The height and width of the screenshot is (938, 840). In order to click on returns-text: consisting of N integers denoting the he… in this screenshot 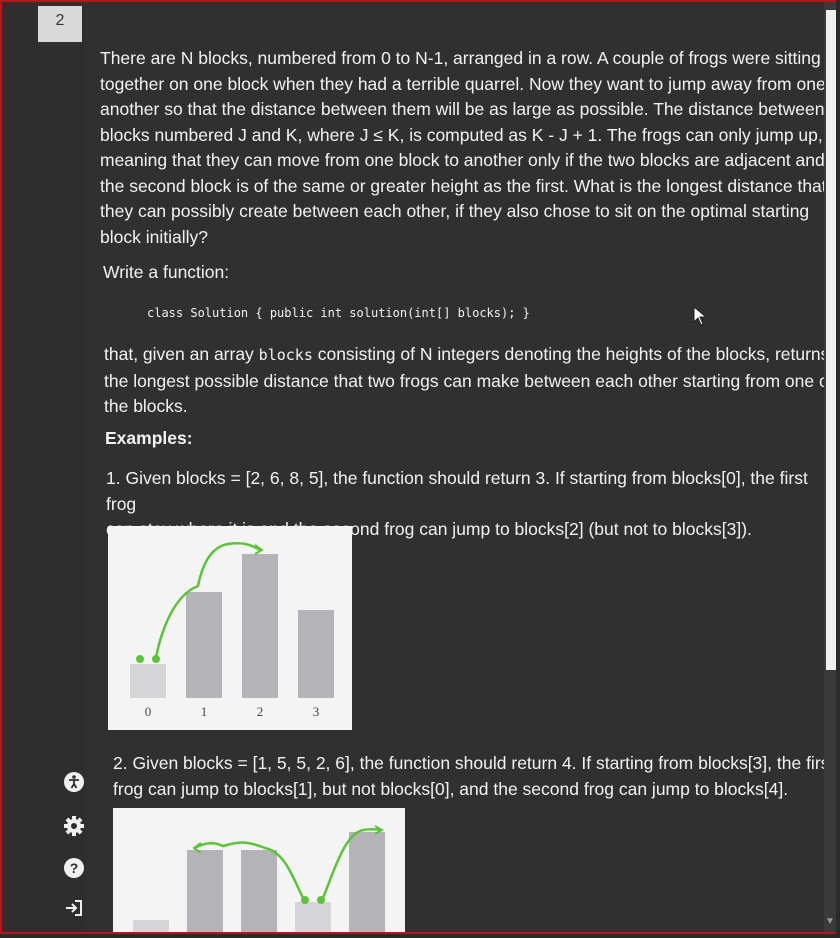, I will do `click(571, 354)`.